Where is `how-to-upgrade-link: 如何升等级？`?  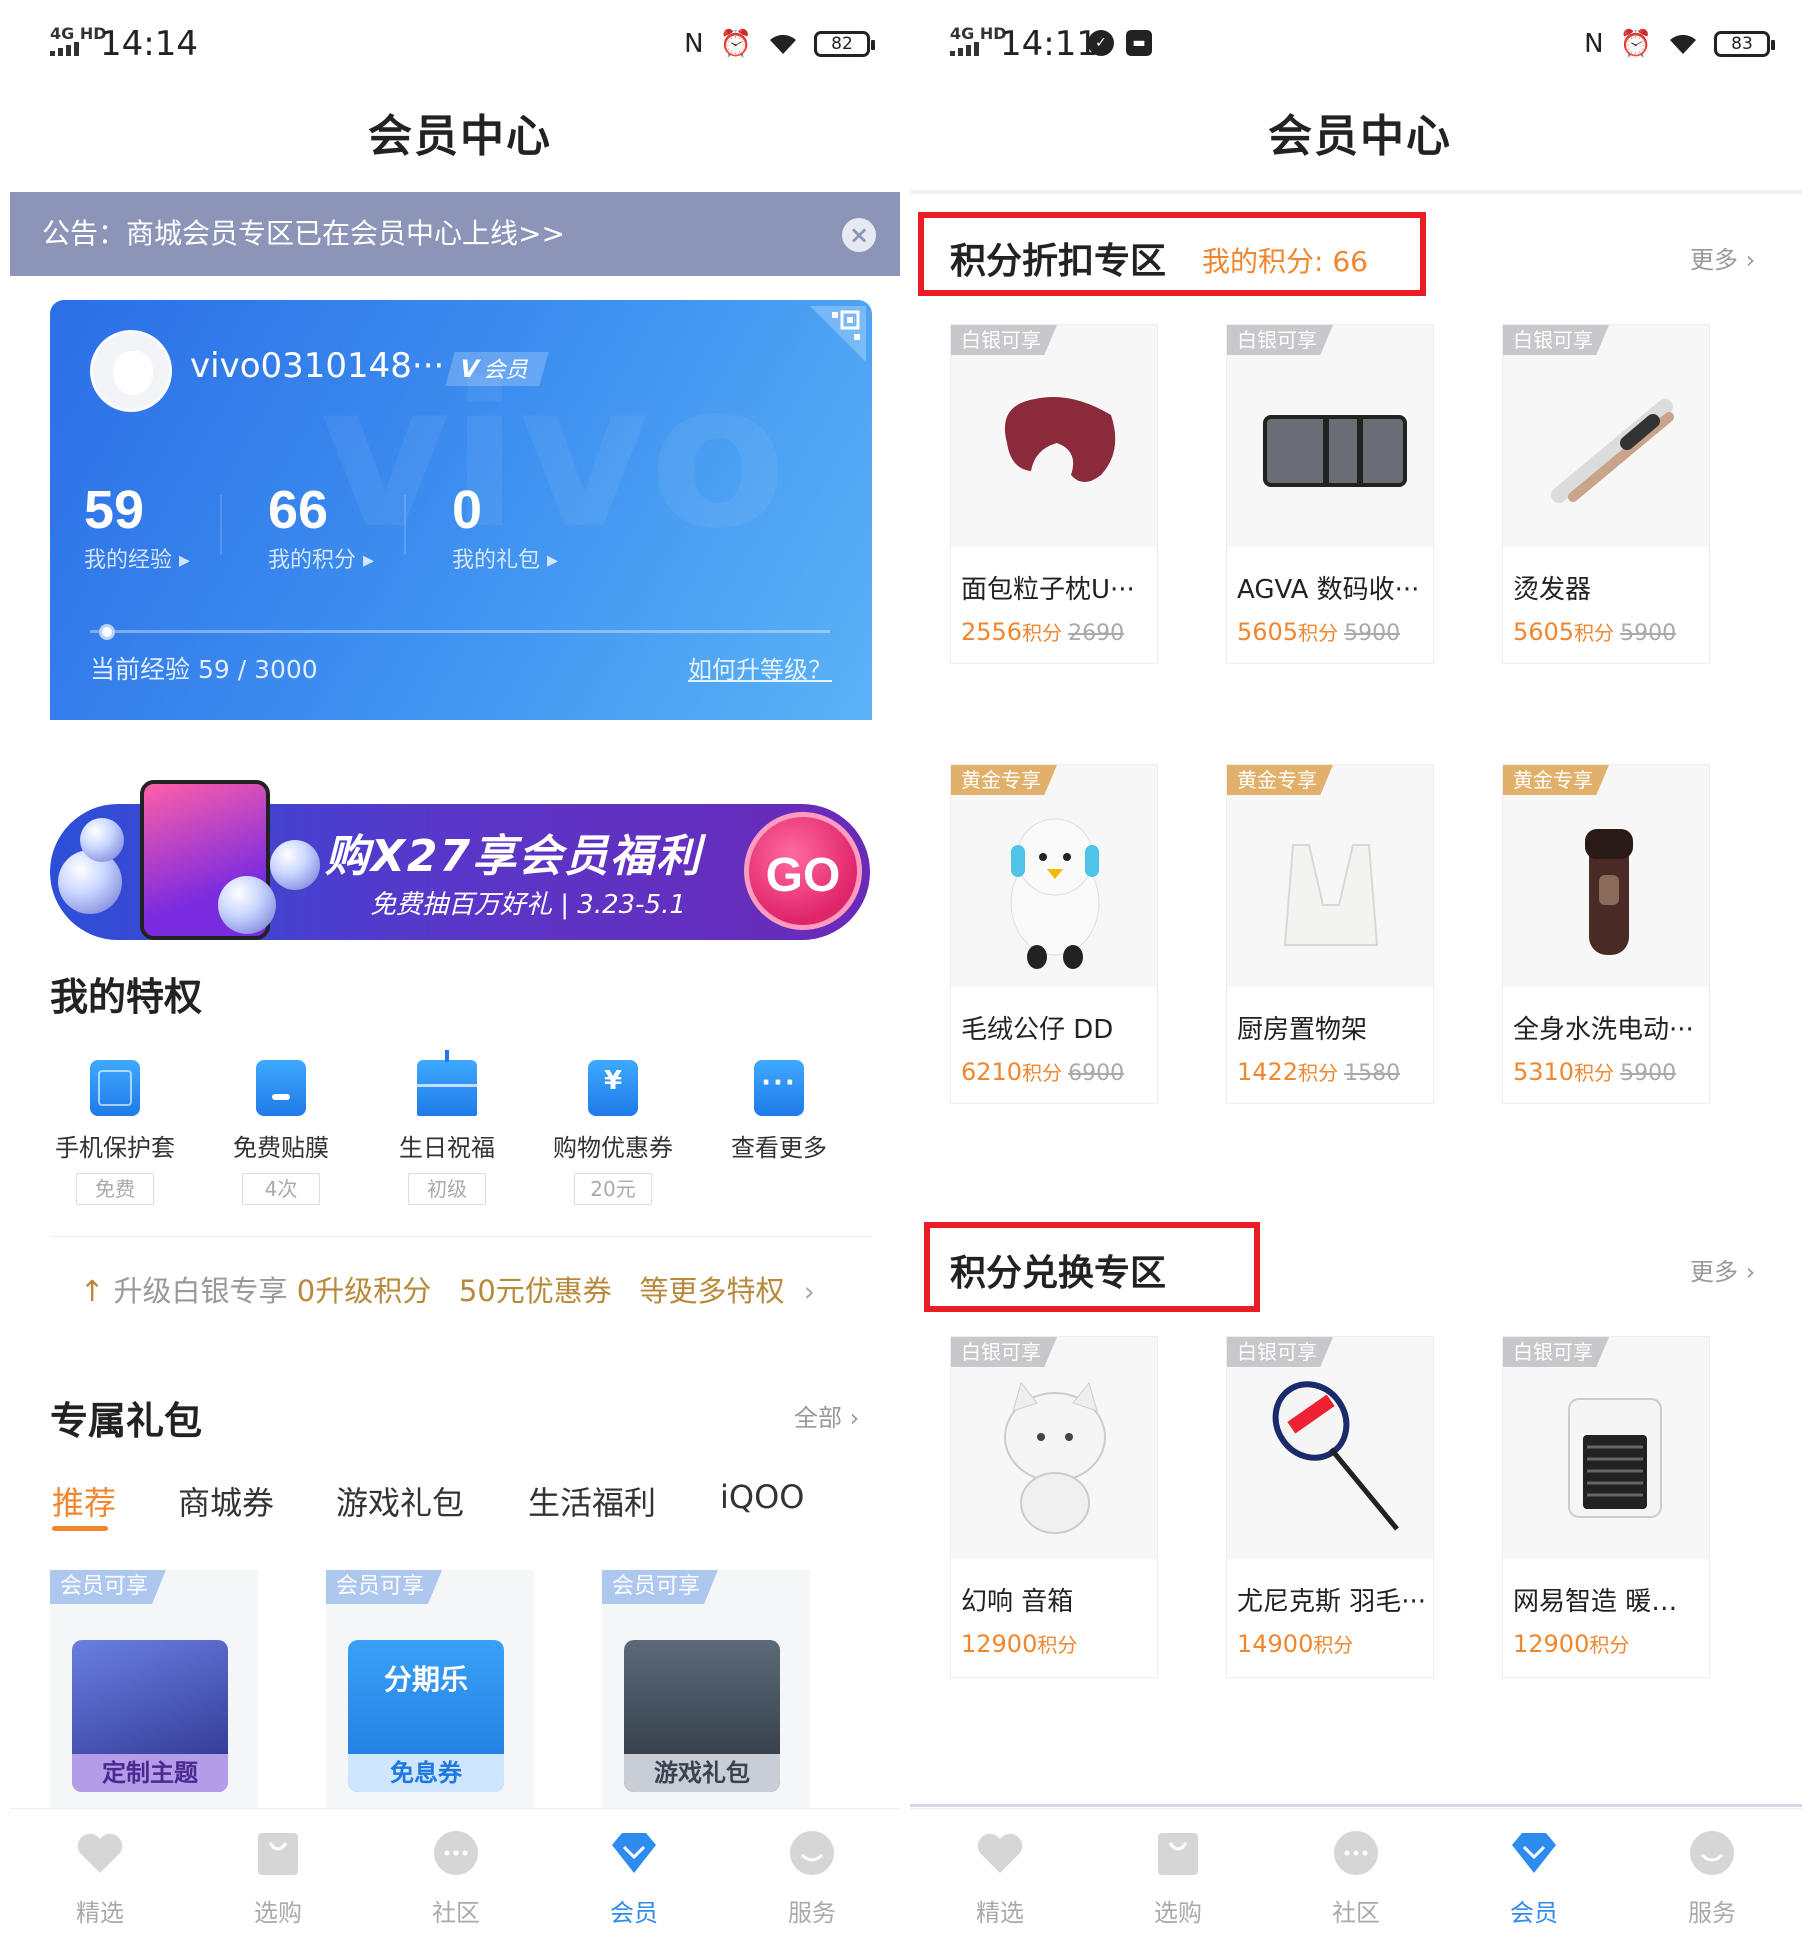 how-to-upgrade-link: 如何升等级？ is located at coordinates (760, 667).